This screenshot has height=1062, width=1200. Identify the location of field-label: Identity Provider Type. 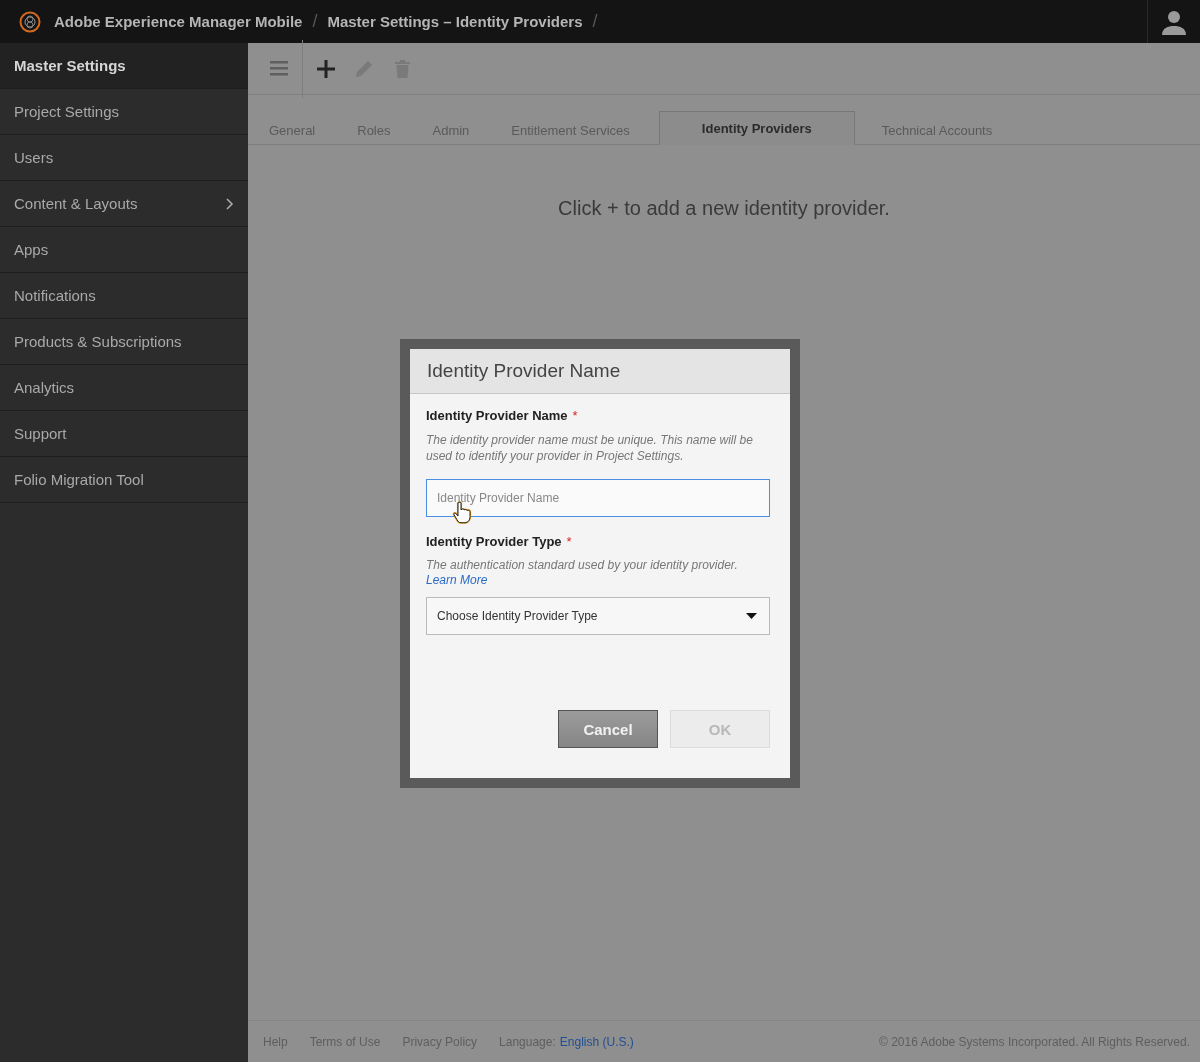
(494, 541).